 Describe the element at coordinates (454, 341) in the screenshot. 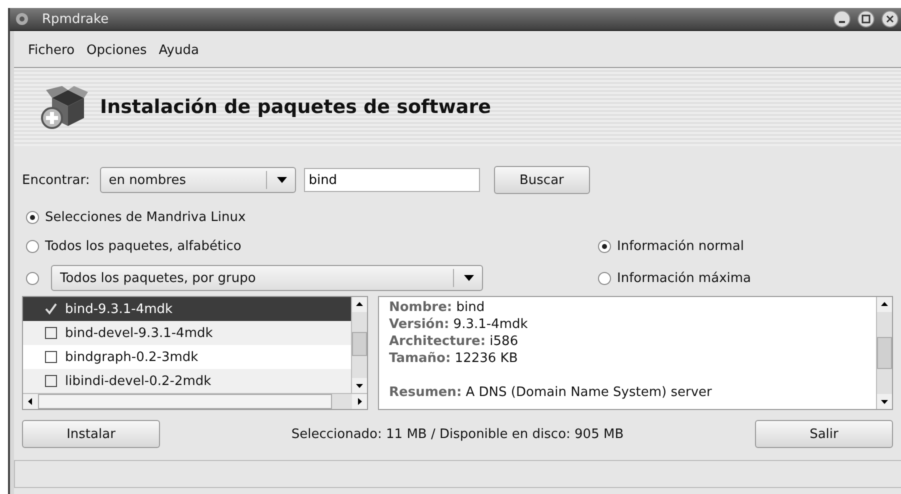

I see `detail-line: Architecture: i586` at that location.